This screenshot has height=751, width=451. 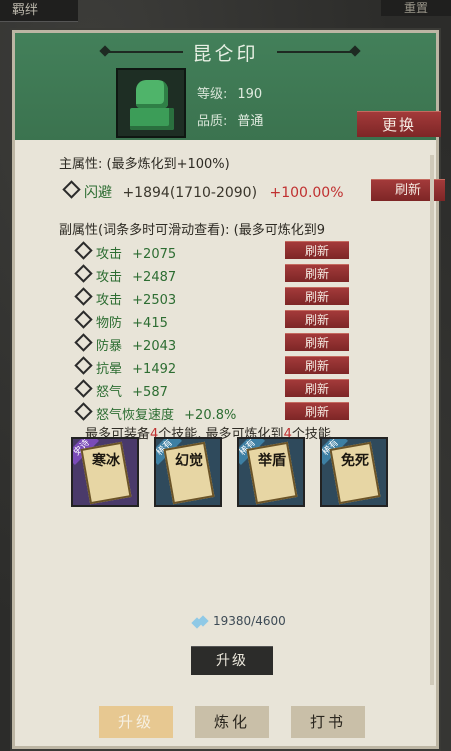 I want to click on sub-attr-row: 抗晕 +1492, so click(x=125, y=366).